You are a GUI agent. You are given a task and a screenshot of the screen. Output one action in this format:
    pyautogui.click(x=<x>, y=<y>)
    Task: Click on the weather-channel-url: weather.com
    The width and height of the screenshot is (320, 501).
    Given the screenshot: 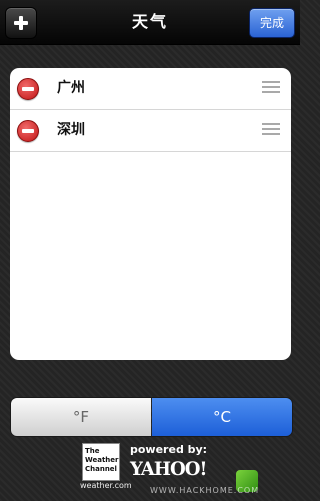 What is the action you would take?
    pyautogui.click(x=106, y=485)
    